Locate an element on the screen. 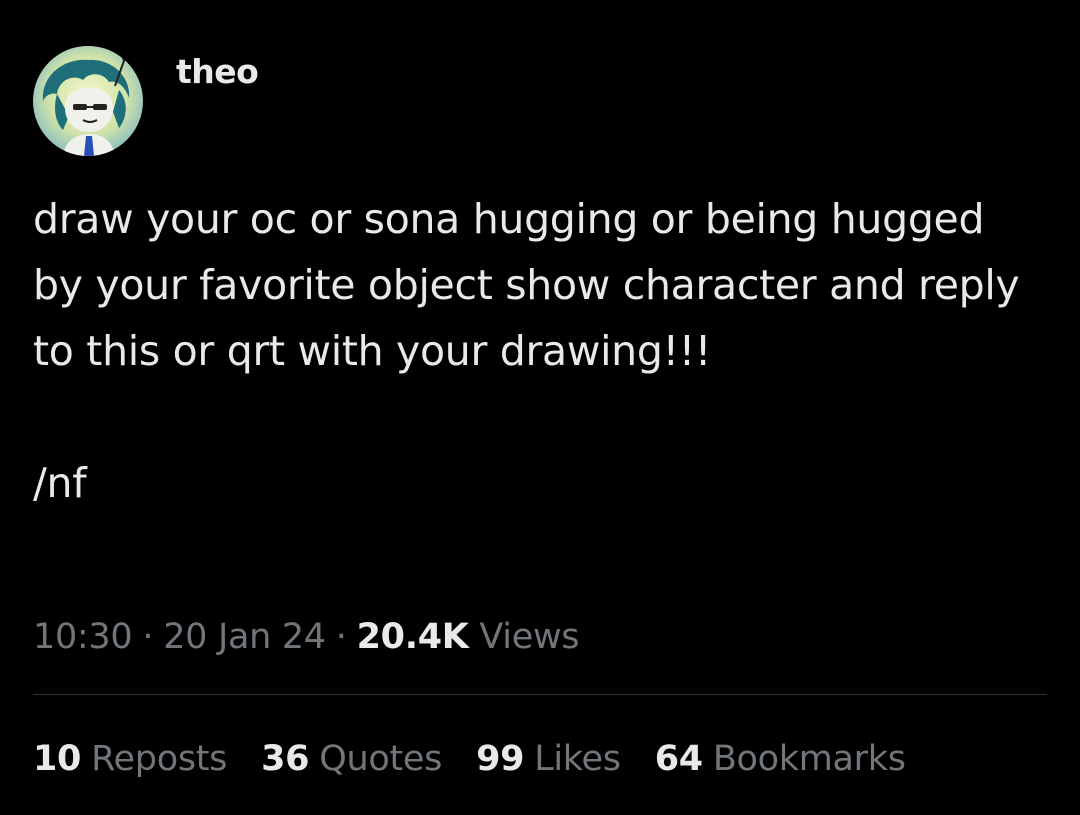  bookmarks-label: Bookmarks is located at coordinates (809, 759).